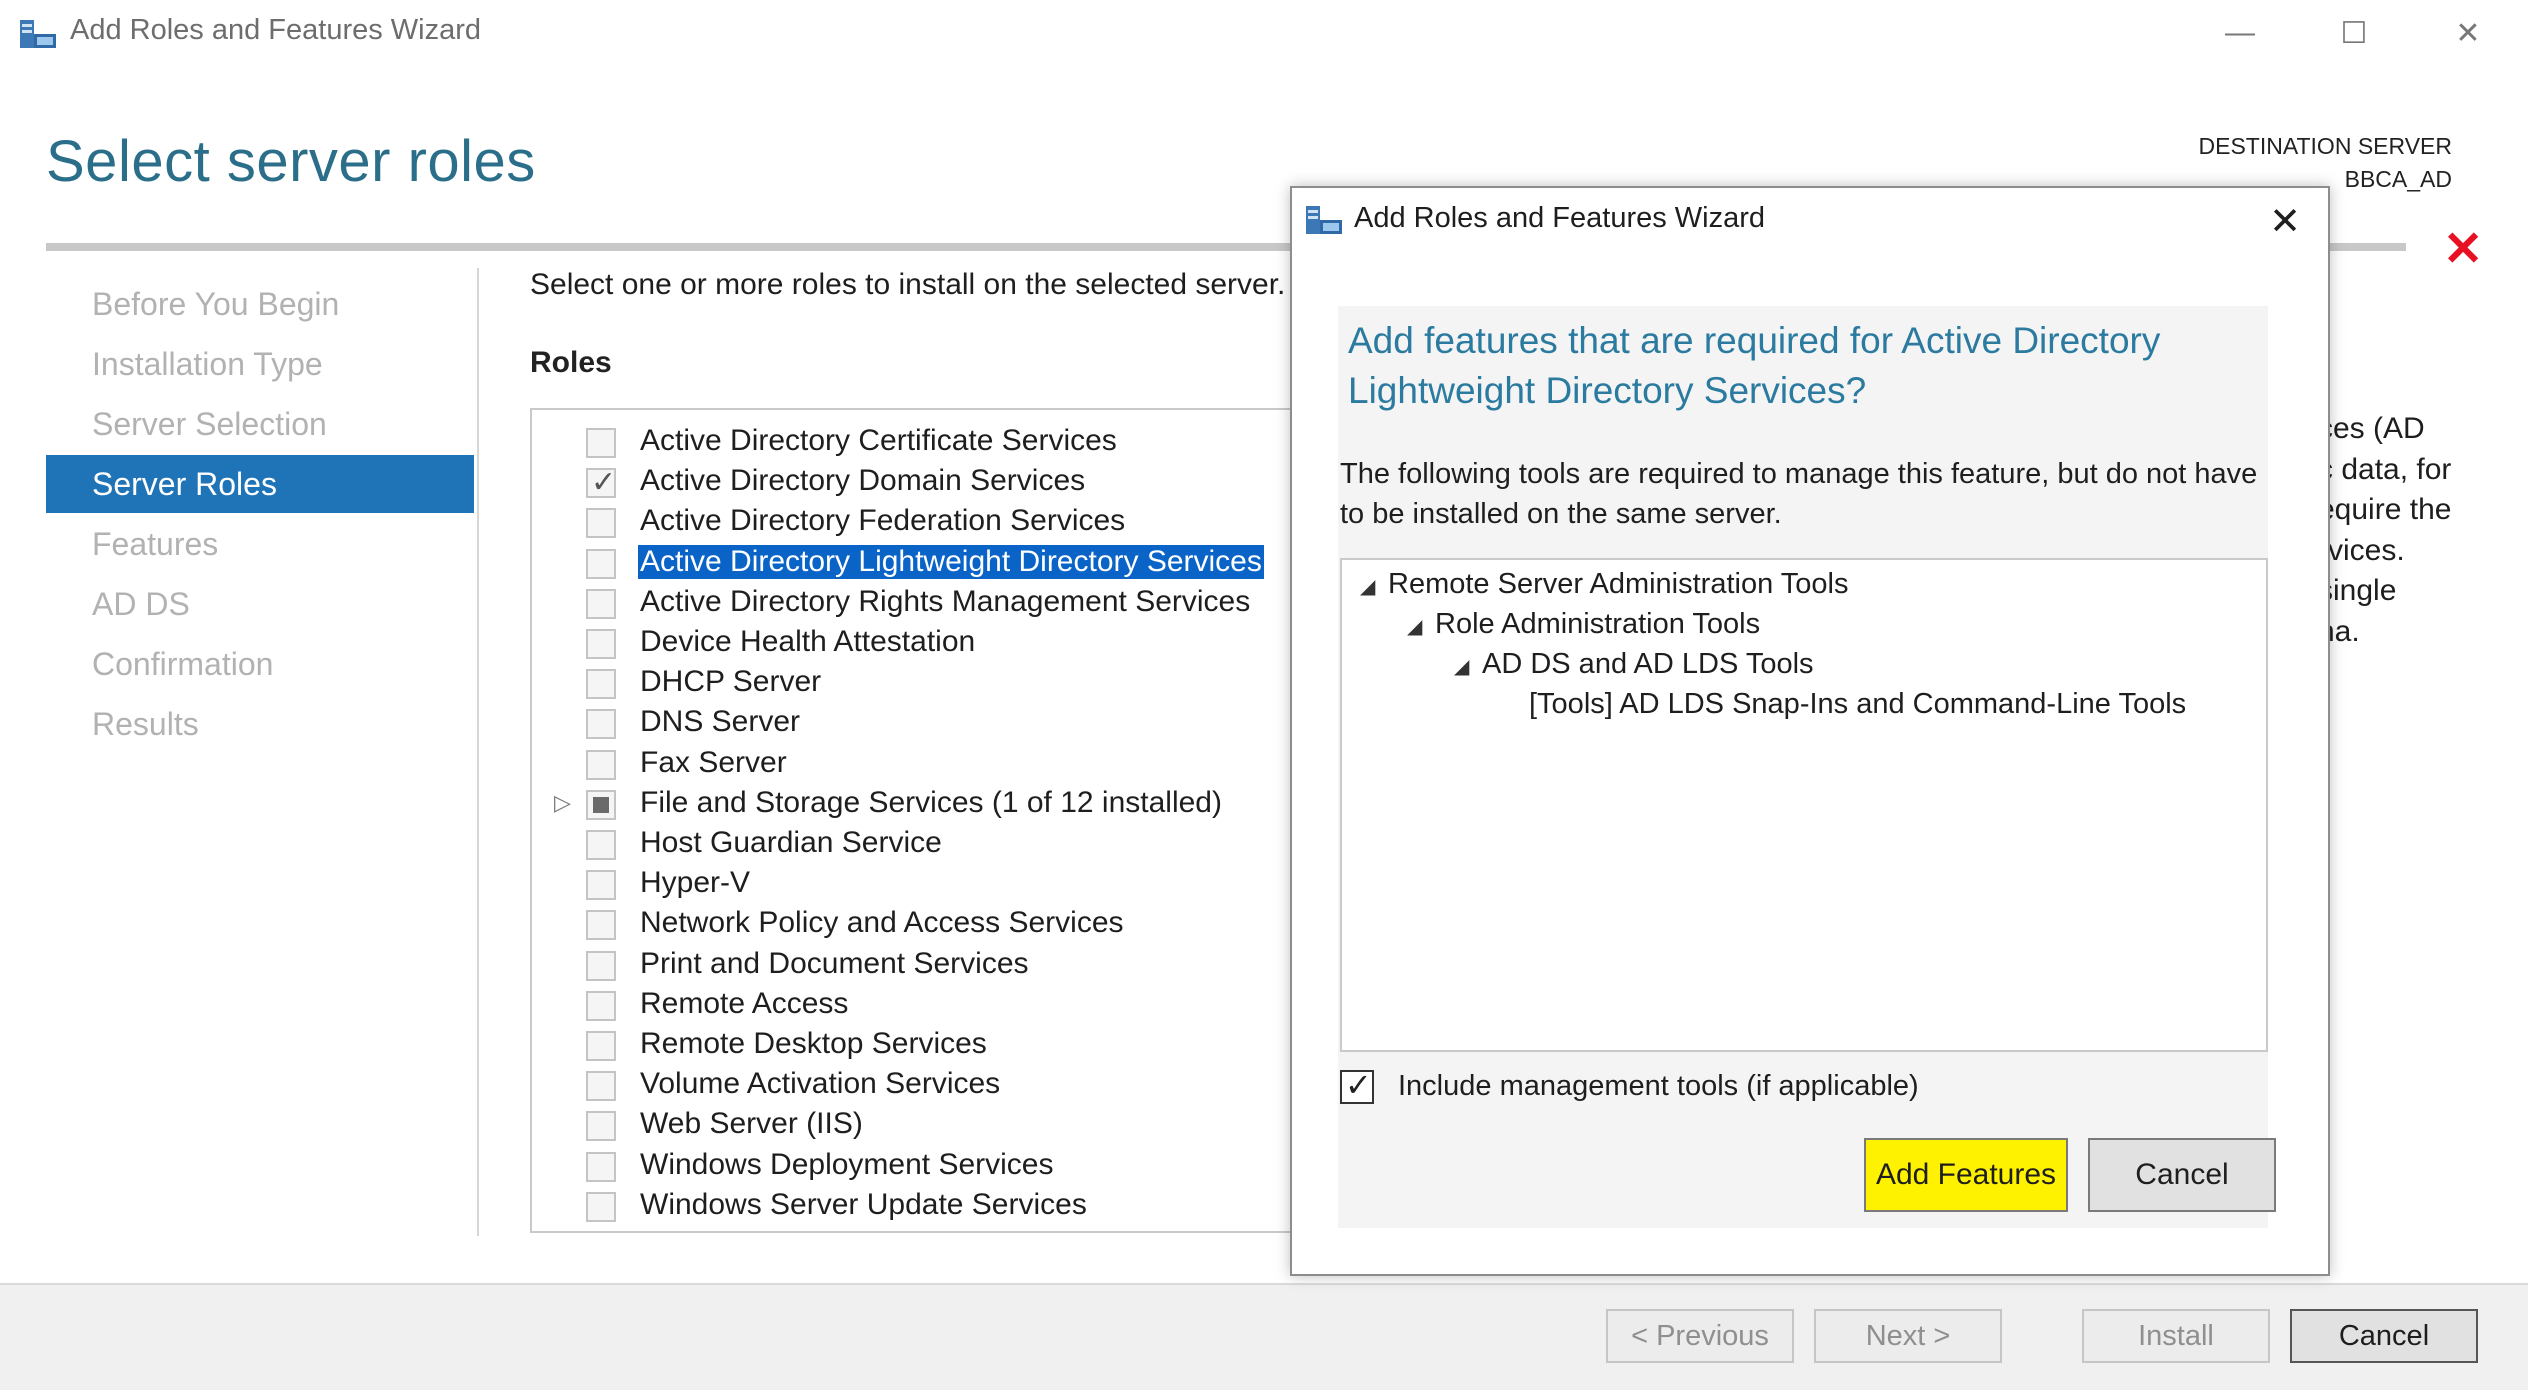 Image resolution: width=2528 pixels, height=1390 pixels. I want to click on role-row: Active Directory Domain Services, so click(920, 482).